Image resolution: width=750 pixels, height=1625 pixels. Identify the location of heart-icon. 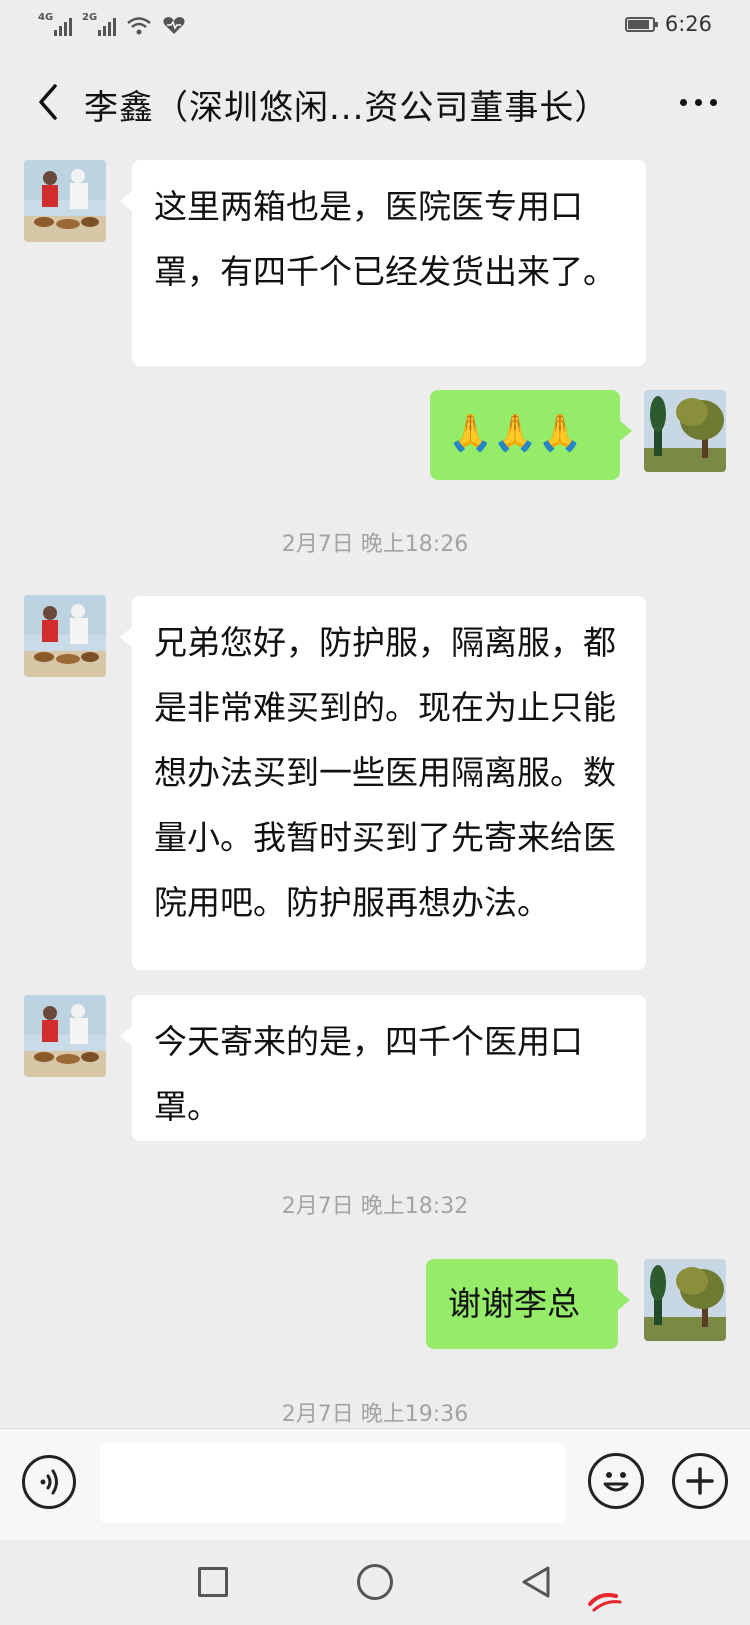
(174, 25).